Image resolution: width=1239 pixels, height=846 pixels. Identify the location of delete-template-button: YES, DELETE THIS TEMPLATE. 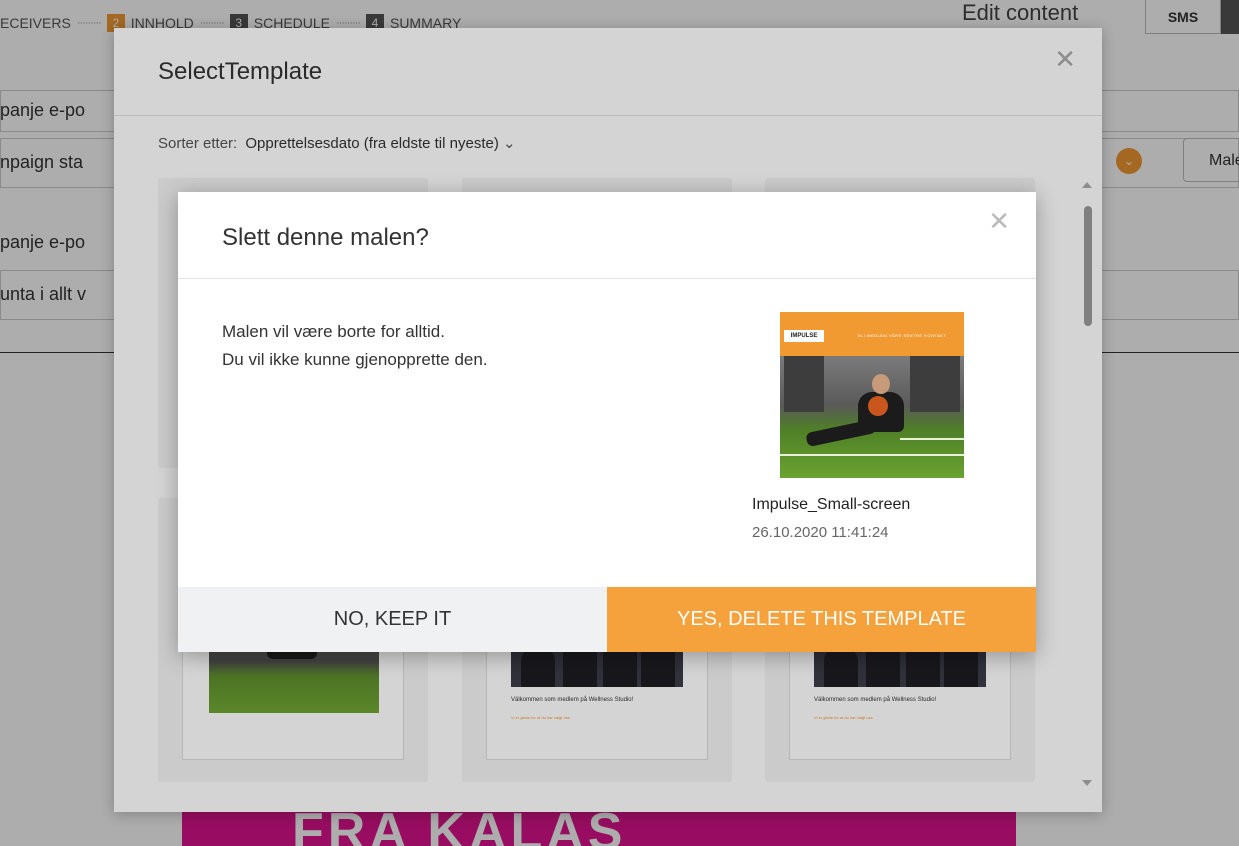
(821, 619).